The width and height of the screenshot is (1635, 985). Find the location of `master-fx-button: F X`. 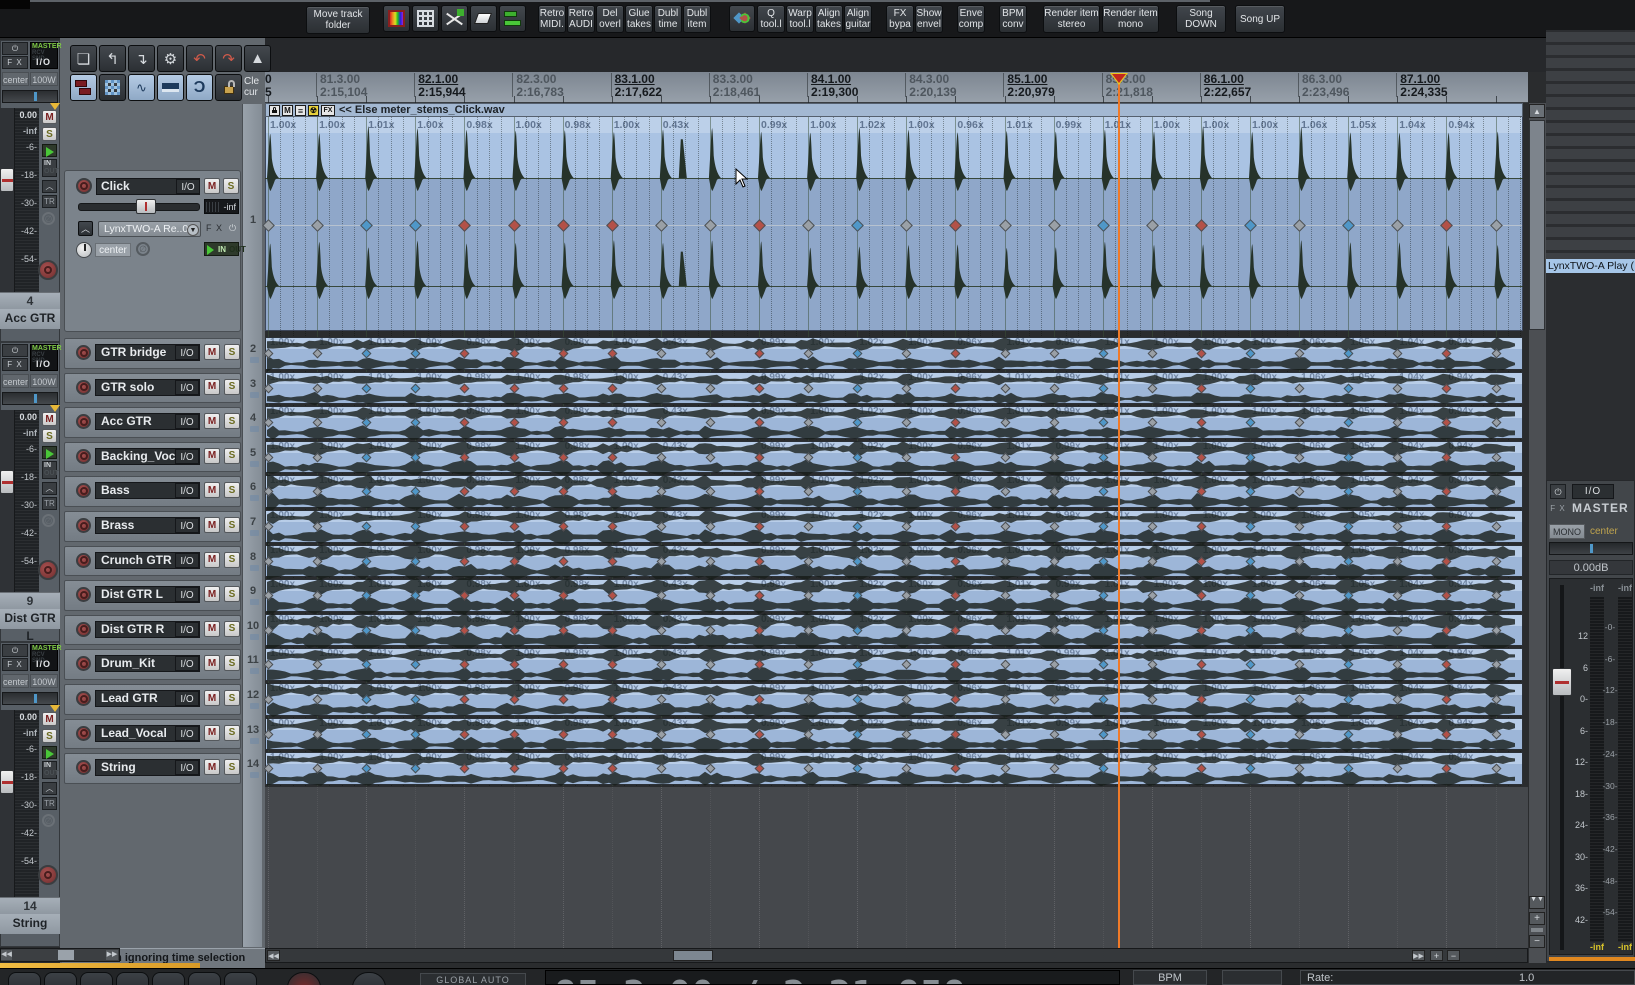

master-fx-button: F X is located at coordinates (1558, 509).